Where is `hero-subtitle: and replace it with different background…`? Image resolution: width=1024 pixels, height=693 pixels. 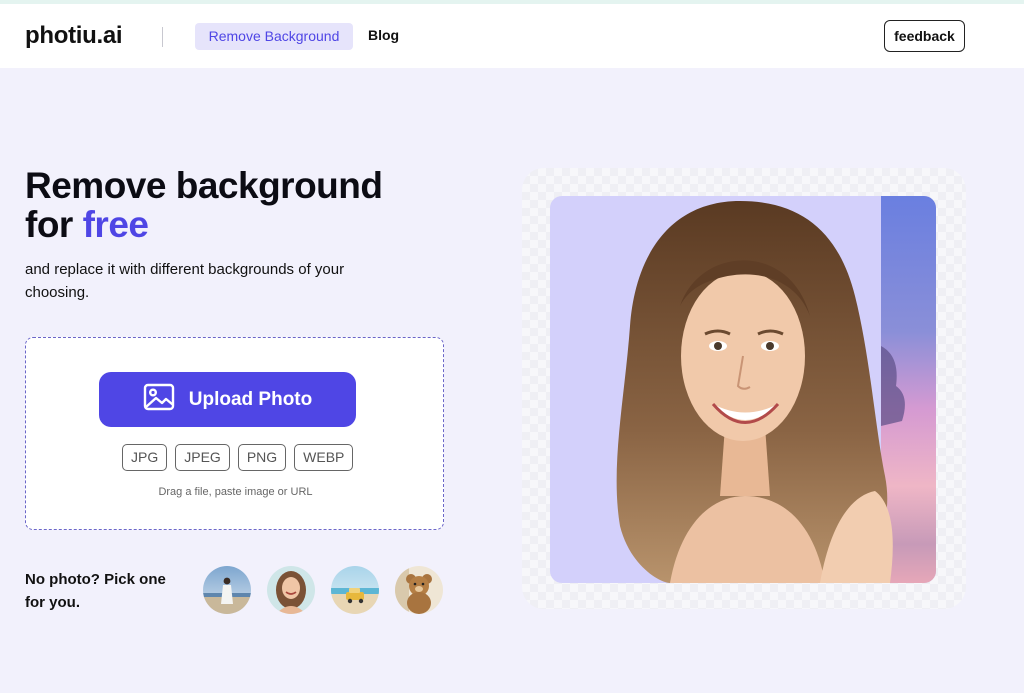
hero-subtitle: and replace it with different background… is located at coordinates (185, 281).